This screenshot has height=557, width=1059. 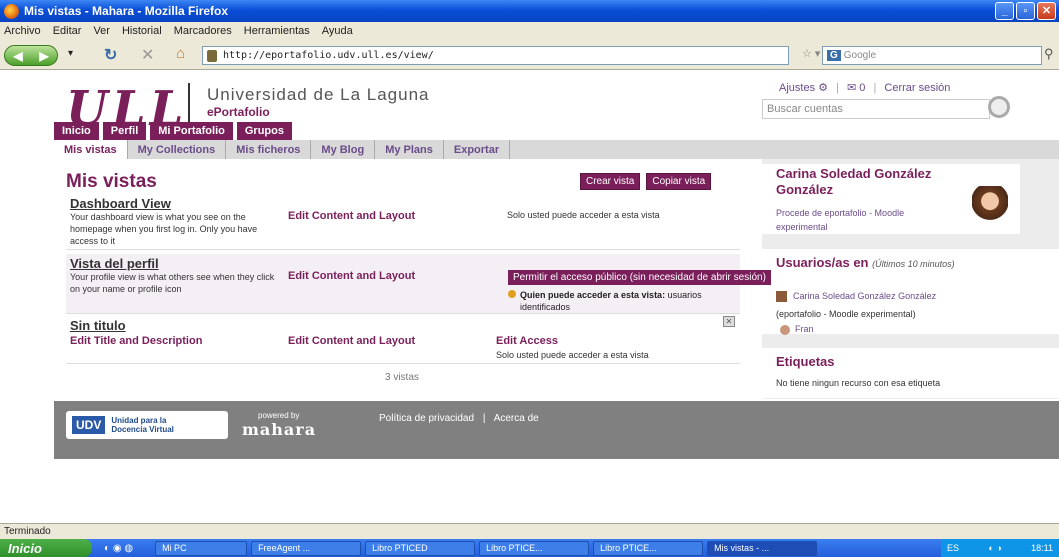 I want to click on edit-title-link: Edit Title and Description, so click(x=136, y=341).